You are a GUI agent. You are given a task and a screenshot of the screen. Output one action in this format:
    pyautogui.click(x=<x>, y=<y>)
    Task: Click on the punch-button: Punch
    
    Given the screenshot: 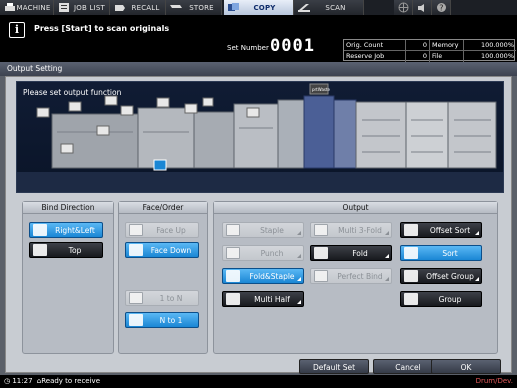 What is the action you would take?
    pyautogui.click(x=263, y=253)
    